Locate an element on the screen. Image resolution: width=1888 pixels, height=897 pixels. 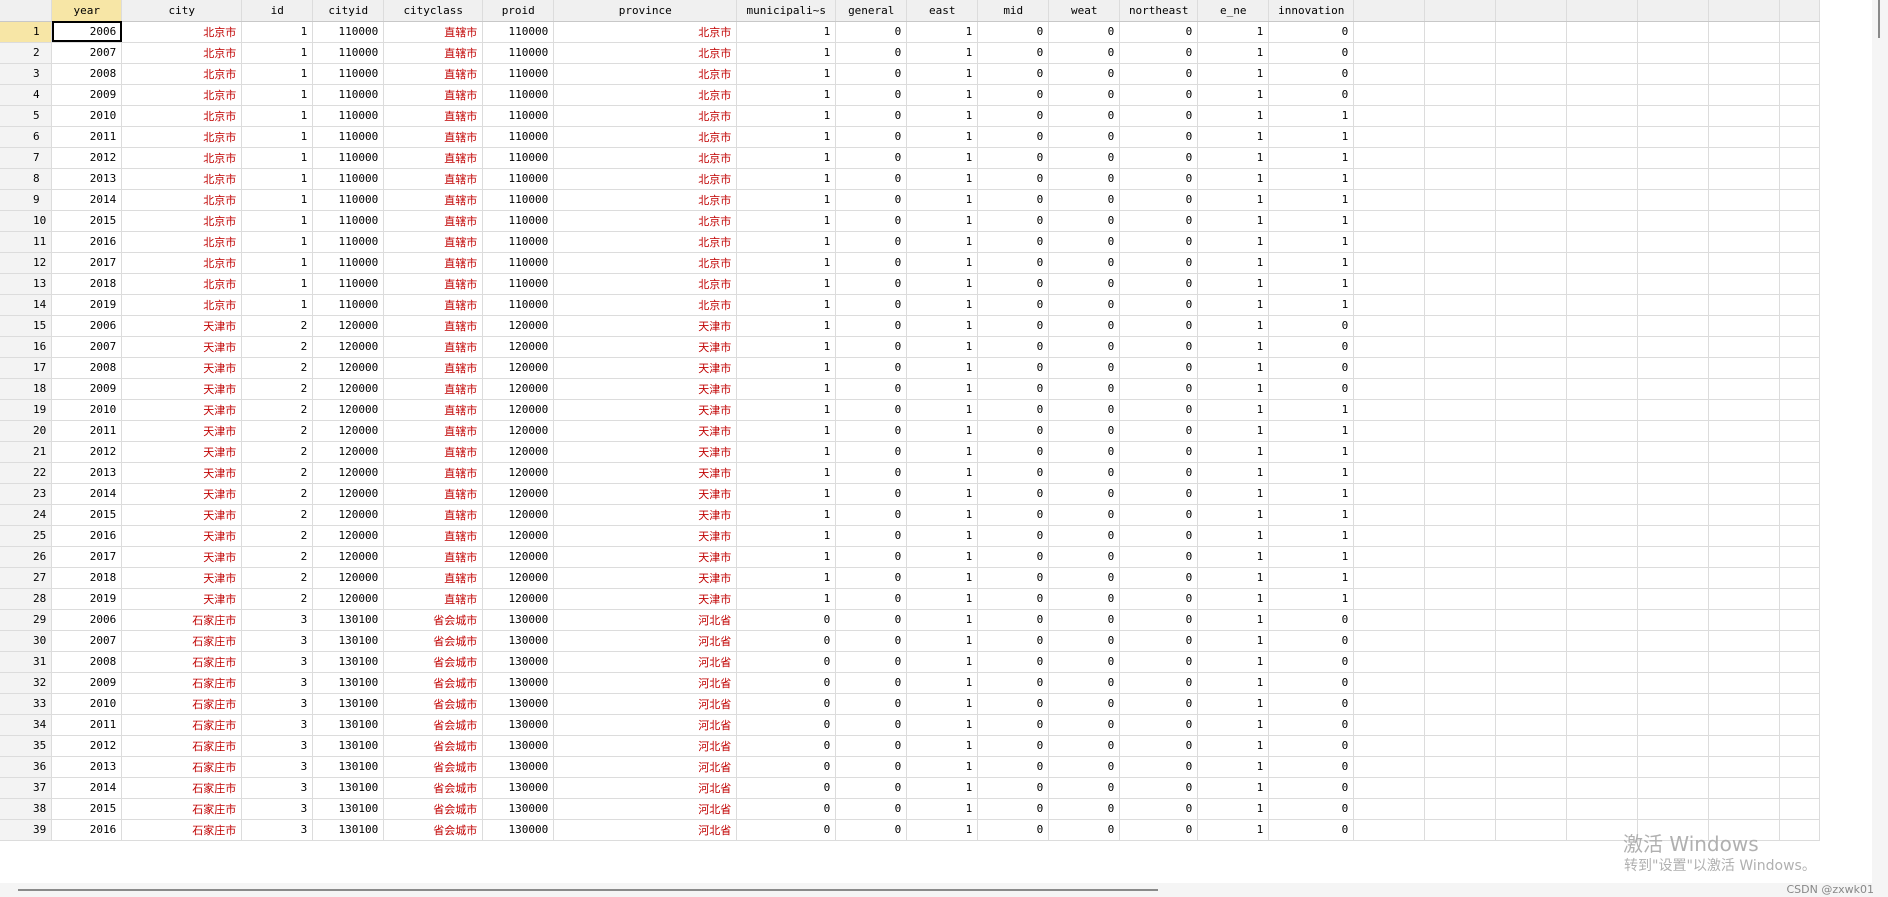
vertical-scrollbar is located at coordinates (1880, 441).